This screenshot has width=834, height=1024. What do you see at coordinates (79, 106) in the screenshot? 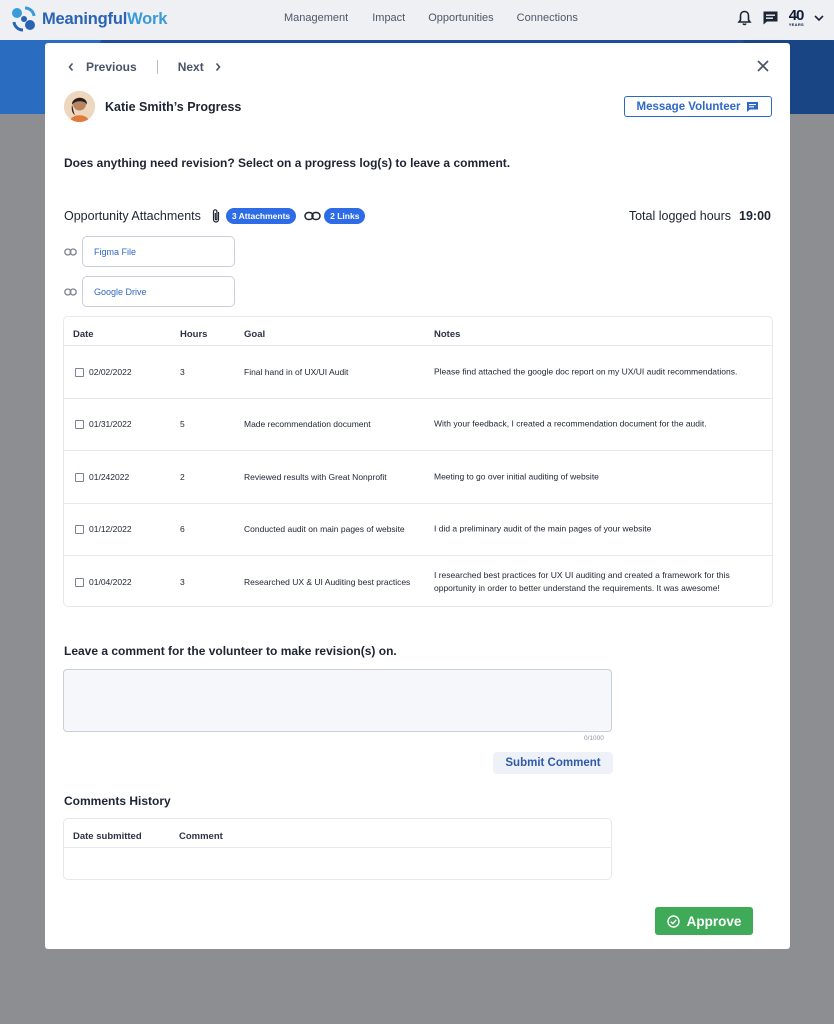
I see `avatar` at bounding box center [79, 106].